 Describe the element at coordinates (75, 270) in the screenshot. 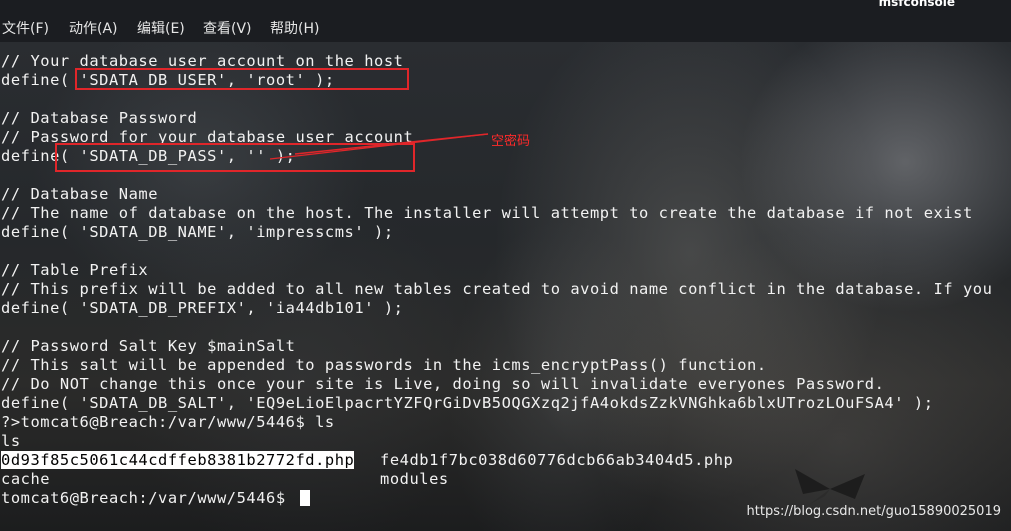

I see `terminal-line: // Table Prefix` at that location.